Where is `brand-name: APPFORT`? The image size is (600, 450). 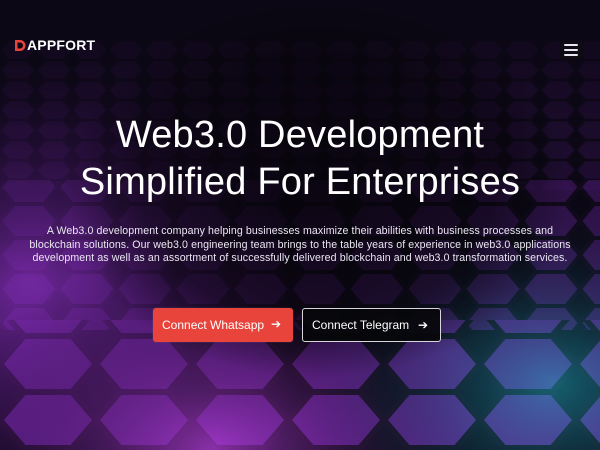 brand-name: APPFORT is located at coordinates (61, 45).